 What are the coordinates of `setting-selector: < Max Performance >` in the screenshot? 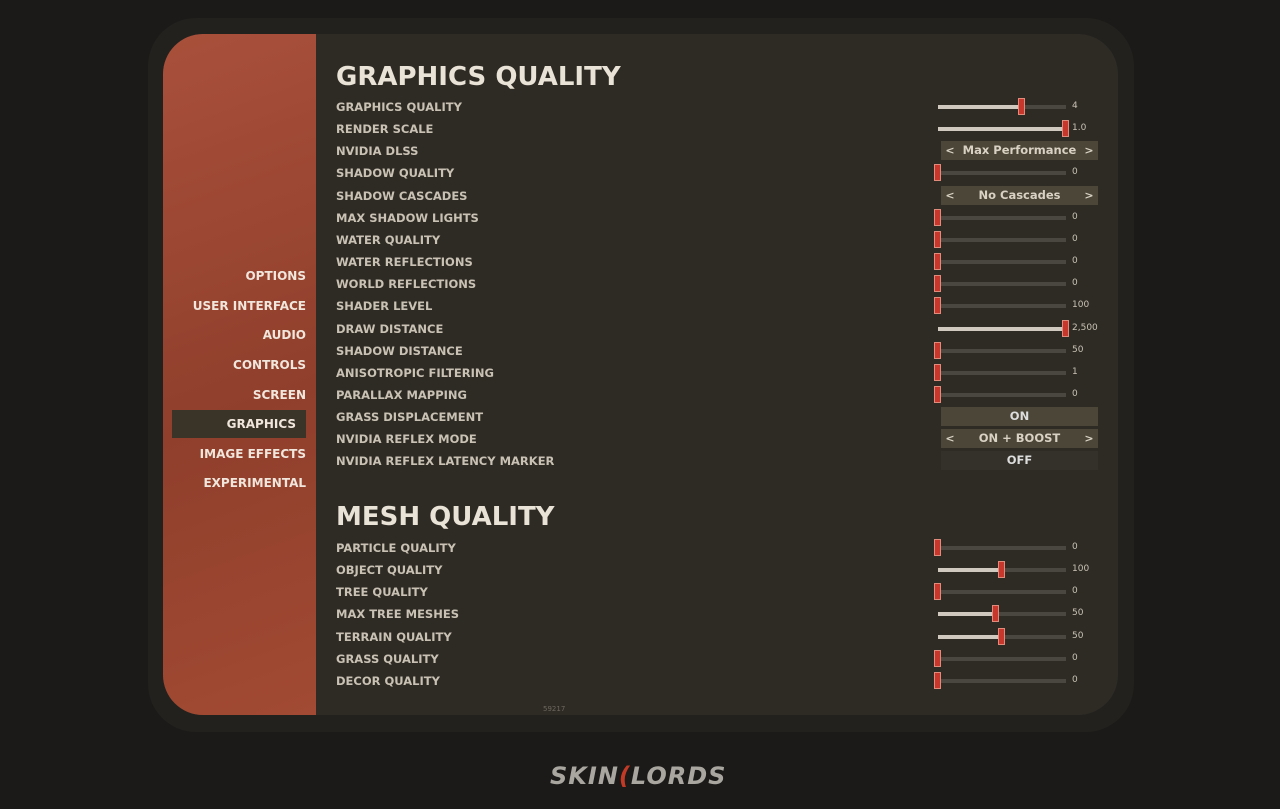 It's located at (1019, 151).